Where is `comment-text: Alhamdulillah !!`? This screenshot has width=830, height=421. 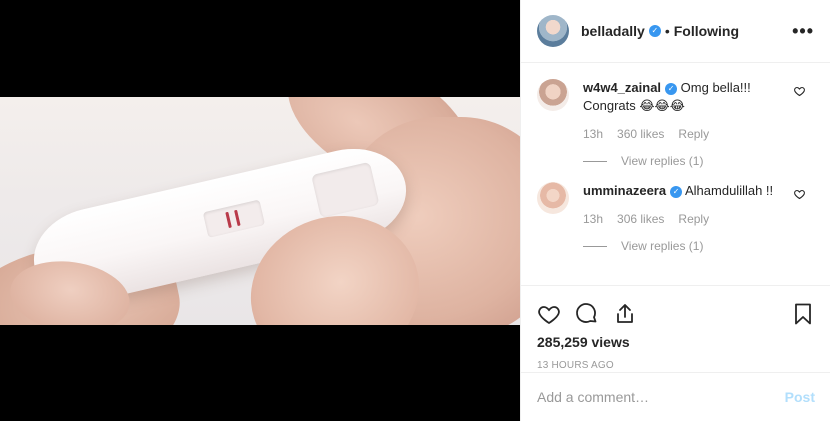
comment-text: Alhamdulillah !! is located at coordinates (729, 190).